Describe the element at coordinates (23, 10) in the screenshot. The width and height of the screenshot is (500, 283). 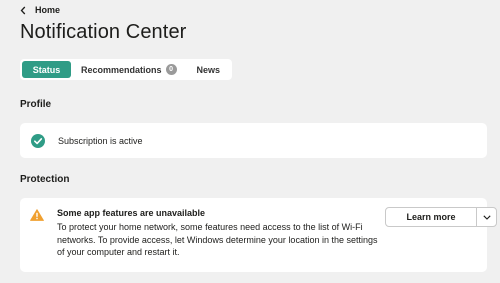
I see `chevron-left-icon` at that location.